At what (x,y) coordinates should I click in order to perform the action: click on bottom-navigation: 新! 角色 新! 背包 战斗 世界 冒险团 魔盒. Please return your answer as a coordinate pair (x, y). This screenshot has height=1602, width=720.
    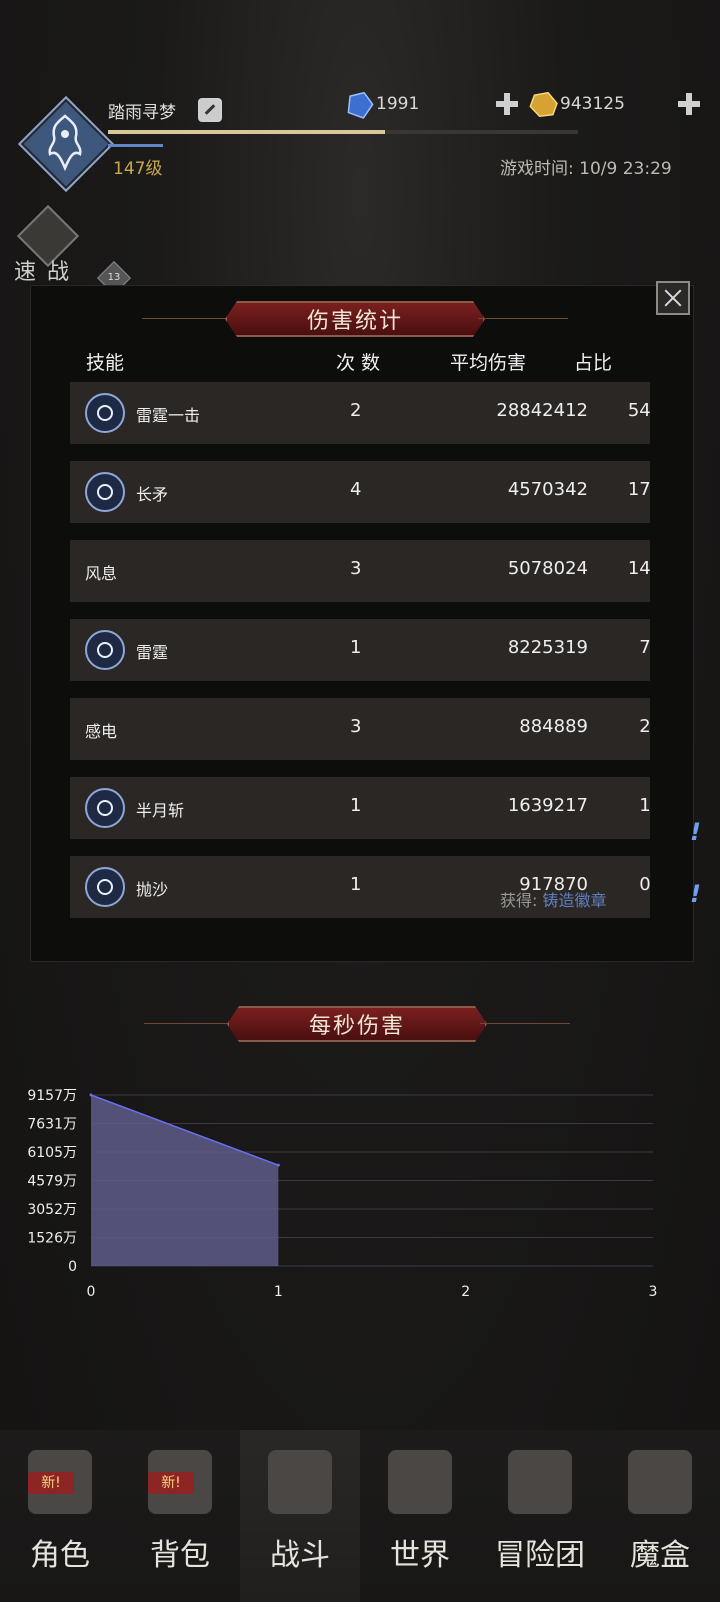
    Looking at the image, I should click on (360, 1516).